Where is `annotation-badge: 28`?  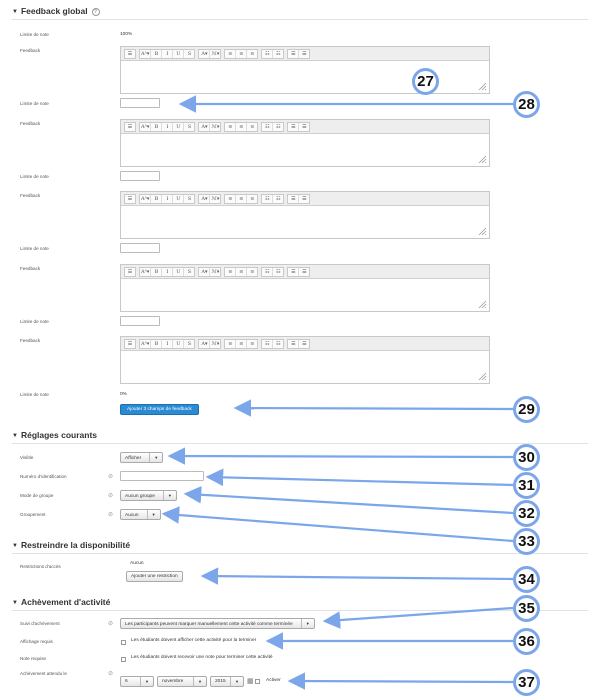
annotation-badge: 28 is located at coordinates (526, 104).